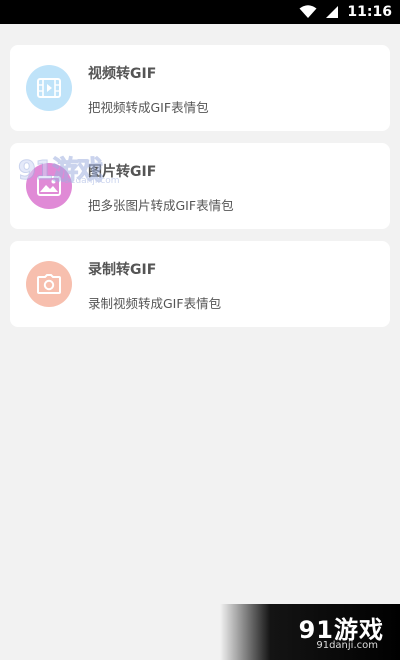 This screenshot has height=660, width=400. I want to click on video-film-icon, so click(49, 88).